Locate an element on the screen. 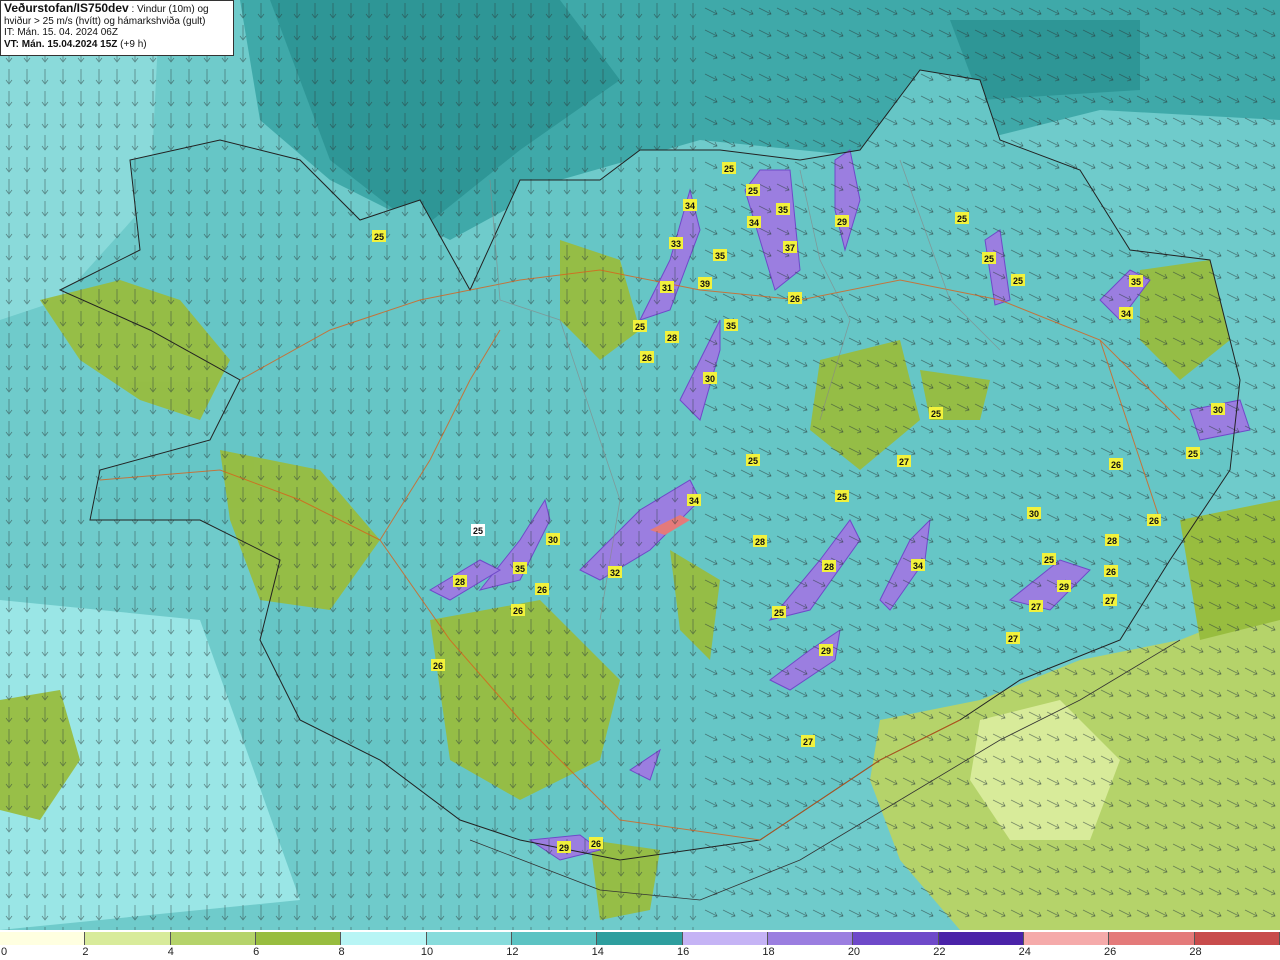 The width and height of the screenshot is (1280, 960). legend-tick: 2 is located at coordinates (85, 952).